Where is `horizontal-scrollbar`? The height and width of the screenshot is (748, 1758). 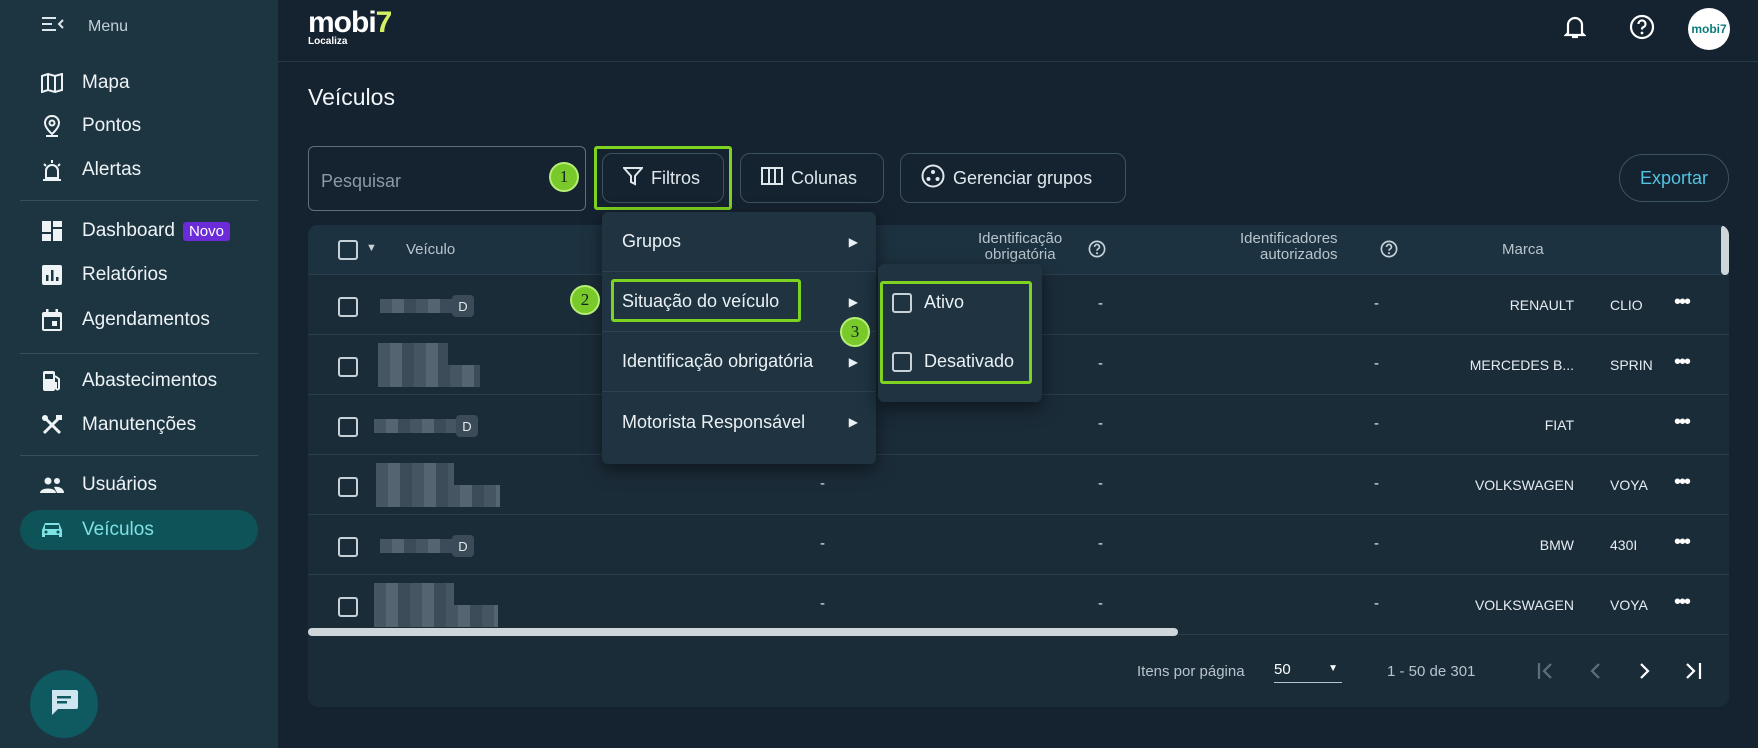 horizontal-scrollbar is located at coordinates (743, 632).